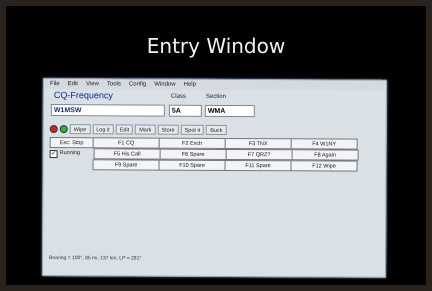 Image resolution: width=432 pixels, height=291 pixels. Describe the element at coordinates (192, 165) in the screenshot. I see `f10-button: F10 Spare` at that location.